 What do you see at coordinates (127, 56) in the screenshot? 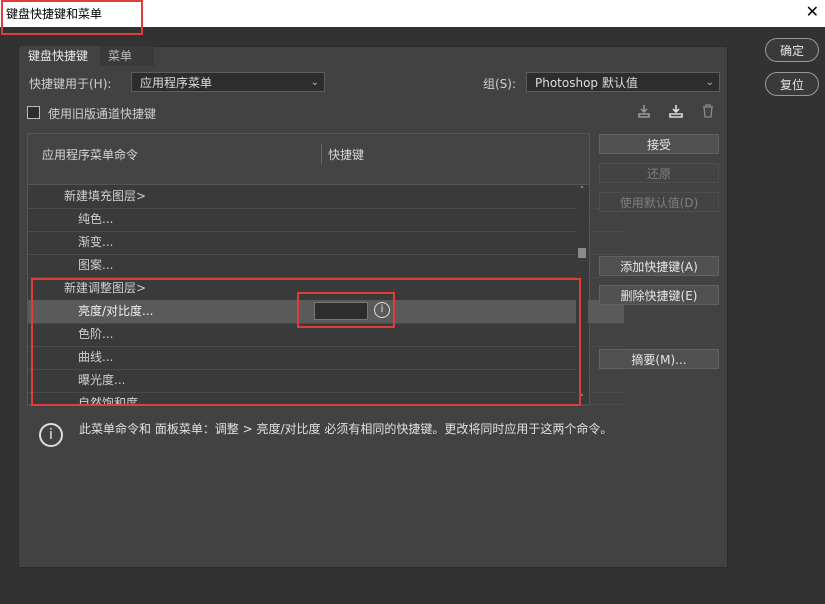
I see `tab-menus: 菜单` at bounding box center [127, 56].